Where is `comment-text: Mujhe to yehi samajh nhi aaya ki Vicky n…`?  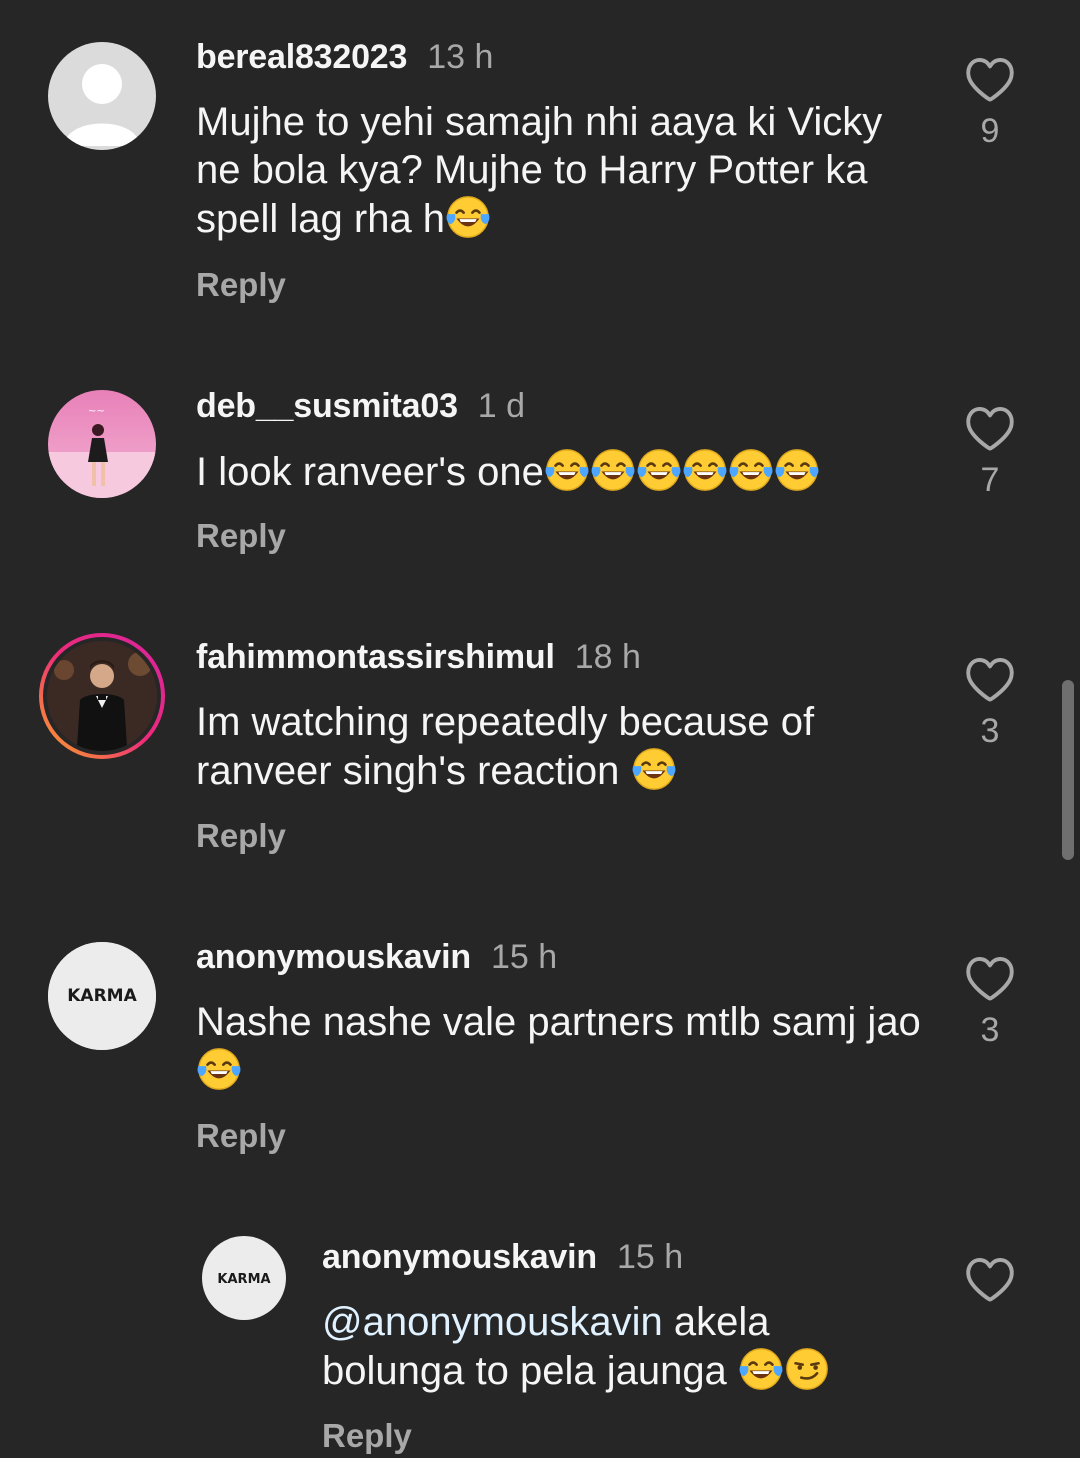 comment-text: Mujhe to yehi samajh nhi aaya ki Vicky n… is located at coordinates (566, 170).